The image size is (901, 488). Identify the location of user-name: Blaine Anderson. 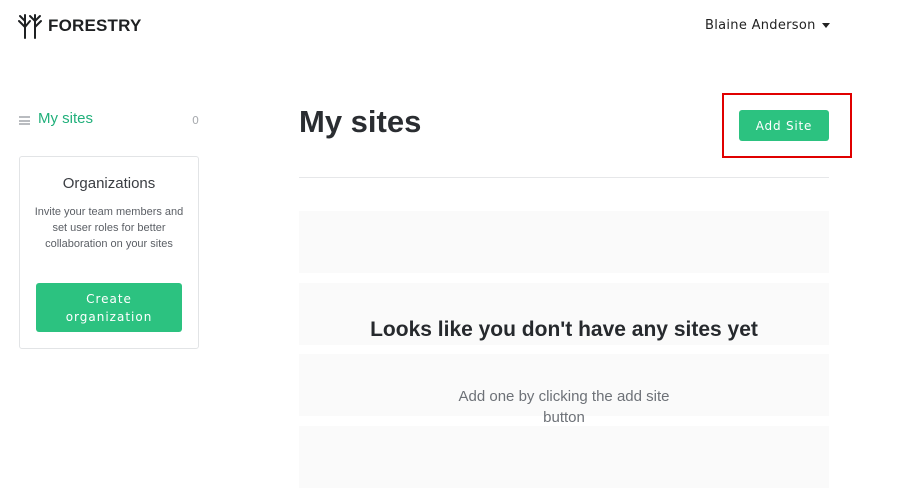
(760, 25).